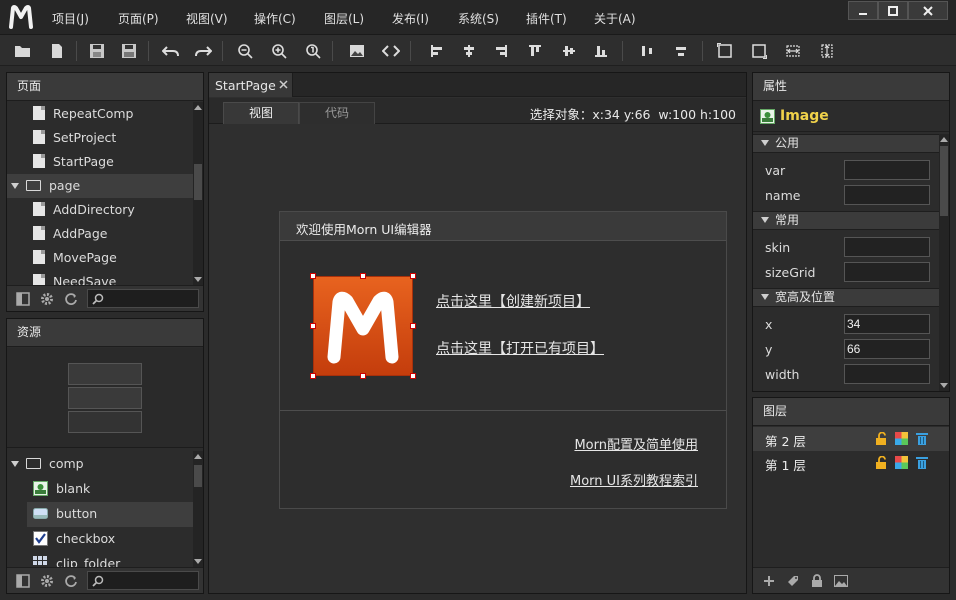 This screenshot has height=600, width=956. What do you see at coordinates (363, 276) in the screenshot?
I see `resize-handle-t` at bounding box center [363, 276].